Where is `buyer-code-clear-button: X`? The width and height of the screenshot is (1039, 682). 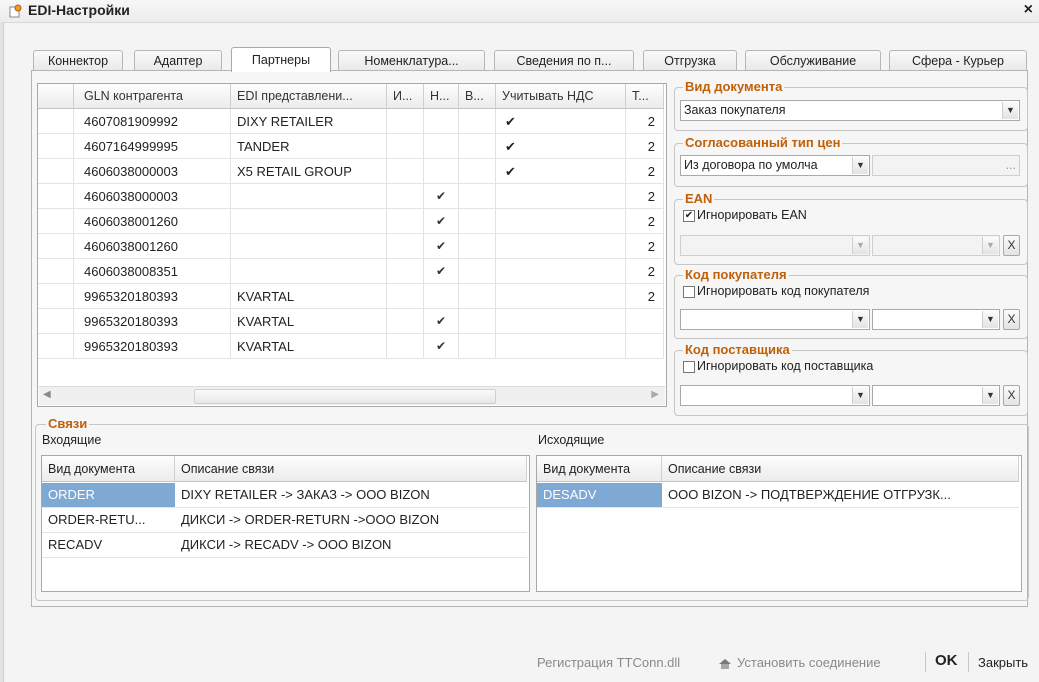
buyer-code-clear-button: X is located at coordinates (1011, 319).